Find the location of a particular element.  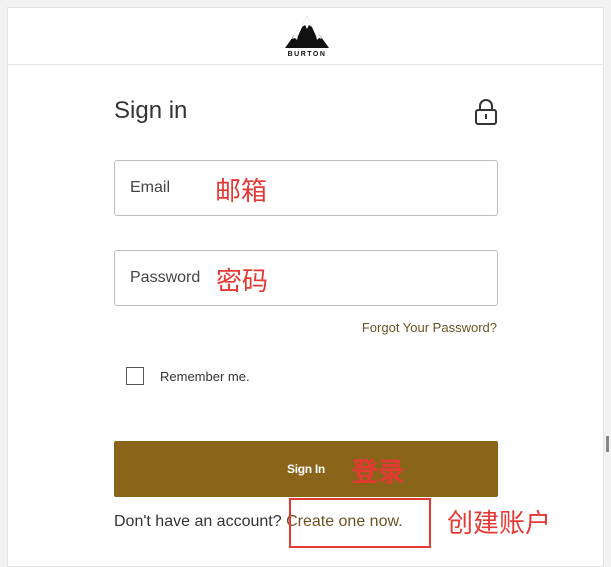

page-title: Sign in is located at coordinates (151, 110).